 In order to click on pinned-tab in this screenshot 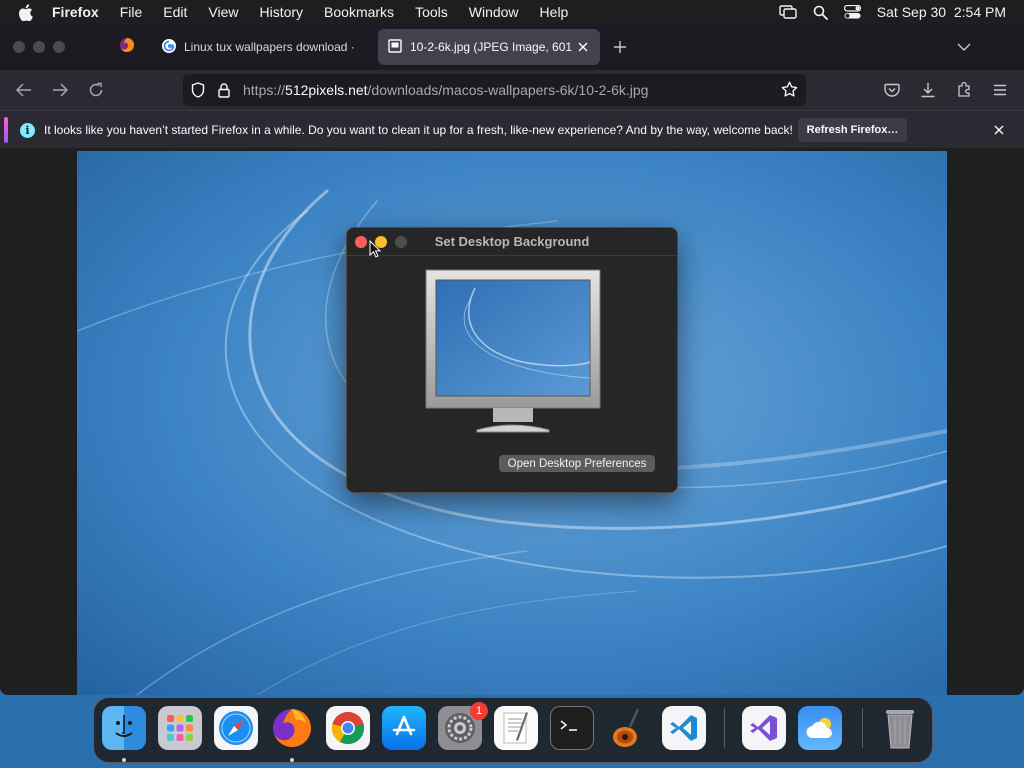, I will do `click(127, 47)`.